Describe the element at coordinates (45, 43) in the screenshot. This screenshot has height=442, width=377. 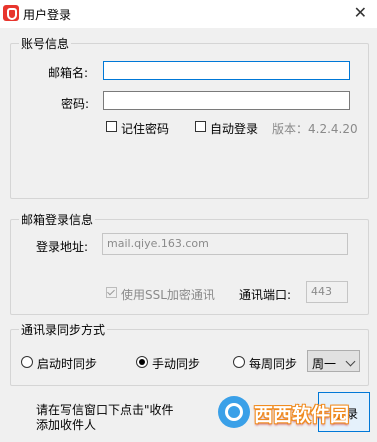
I see `account-group-title: 账号信息` at that location.